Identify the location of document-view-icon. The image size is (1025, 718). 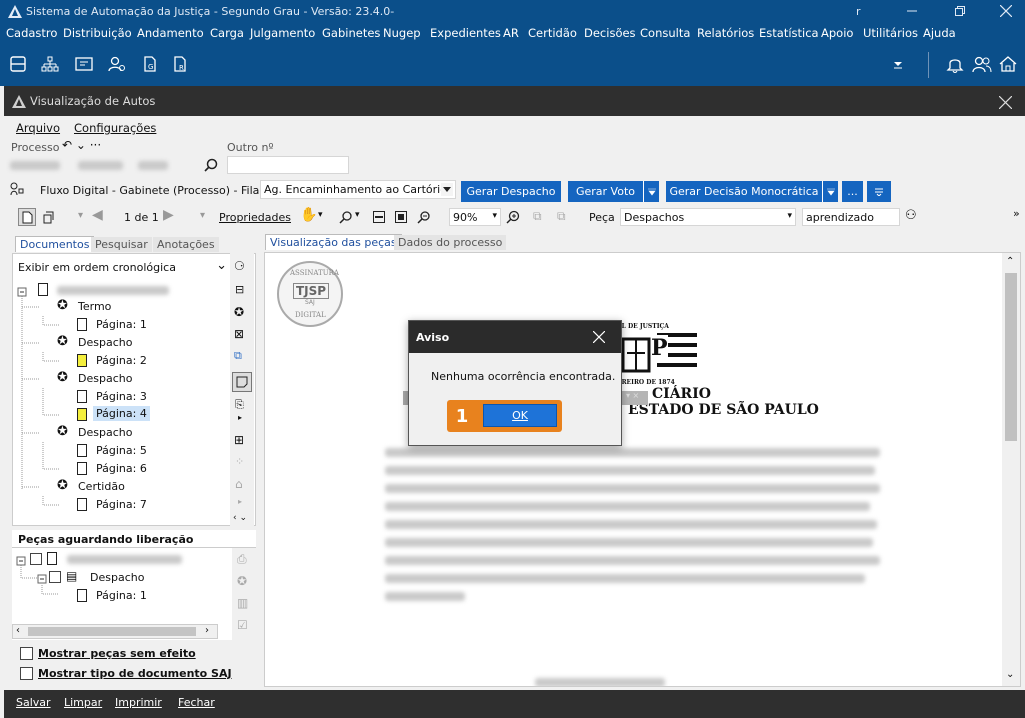
(27, 217).